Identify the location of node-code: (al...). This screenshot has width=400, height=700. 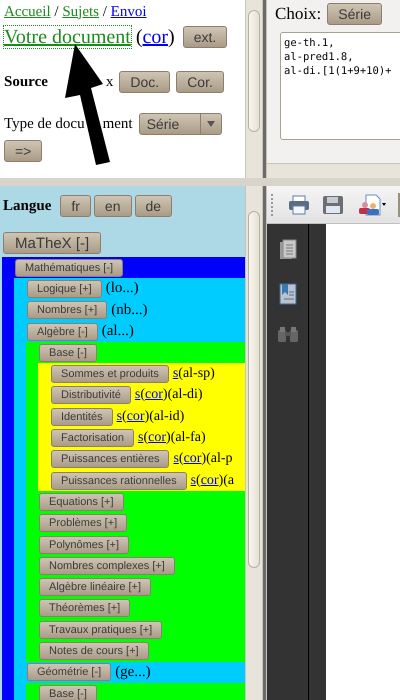
(118, 331).